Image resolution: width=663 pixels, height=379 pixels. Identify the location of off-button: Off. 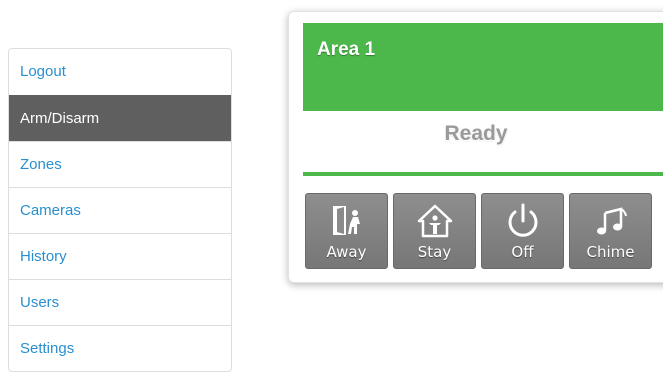
(522, 231).